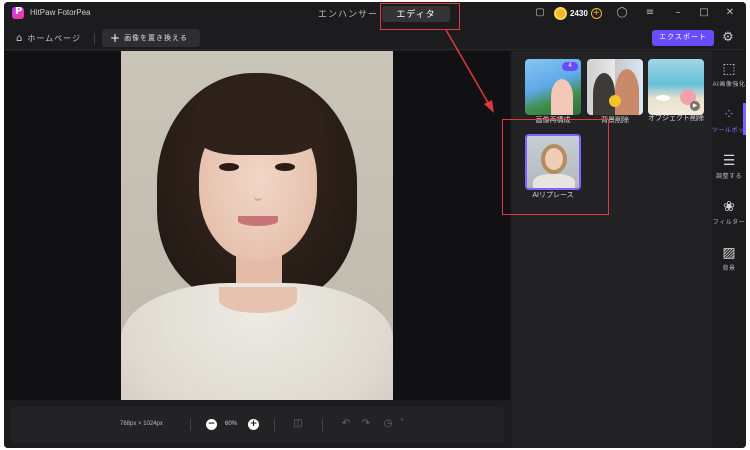 This screenshot has width=750, height=450. I want to click on arrow-head, so click(489, 106).